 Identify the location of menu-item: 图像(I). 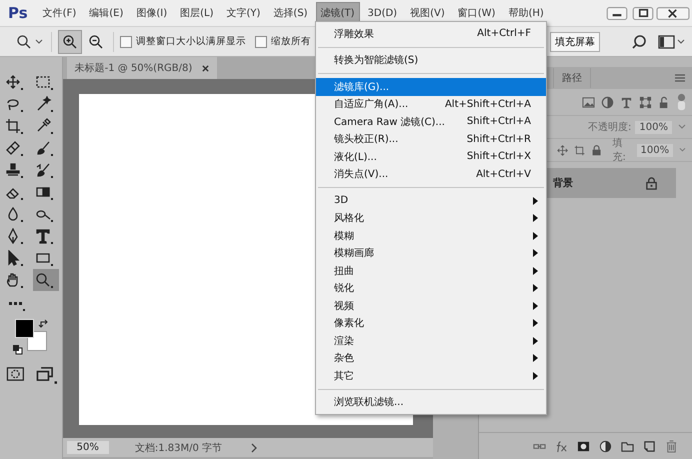
(151, 13).